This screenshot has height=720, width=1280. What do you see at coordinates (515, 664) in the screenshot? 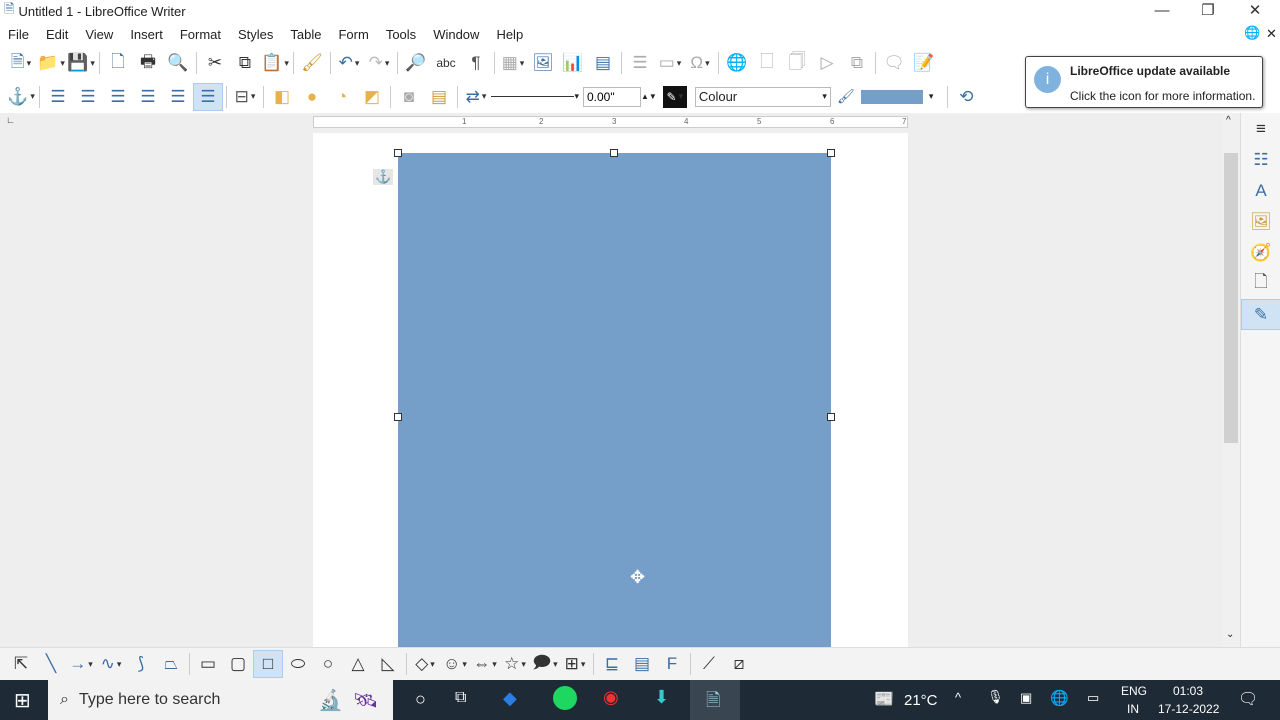
I see `stars-icon: ☆` at bounding box center [515, 664].